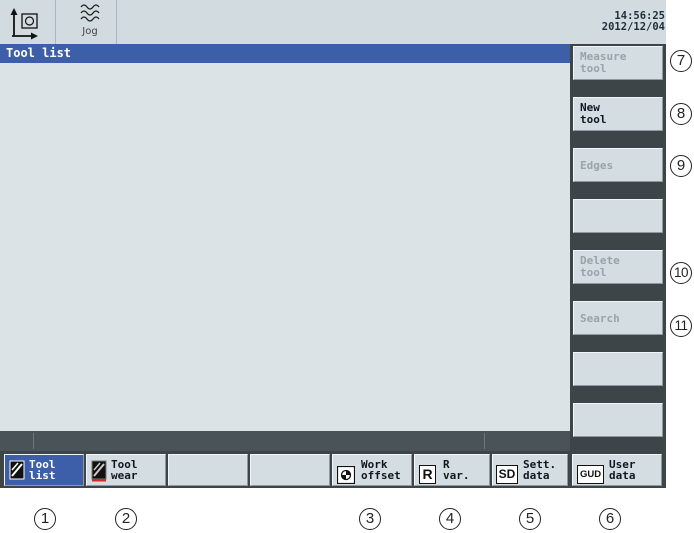 This screenshot has width=694, height=533. What do you see at coordinates (333, 22) in the screenshot?
I see `top-status-bar: Jog 14:56:25 2012/12/04` at bounding box center [333, 22].